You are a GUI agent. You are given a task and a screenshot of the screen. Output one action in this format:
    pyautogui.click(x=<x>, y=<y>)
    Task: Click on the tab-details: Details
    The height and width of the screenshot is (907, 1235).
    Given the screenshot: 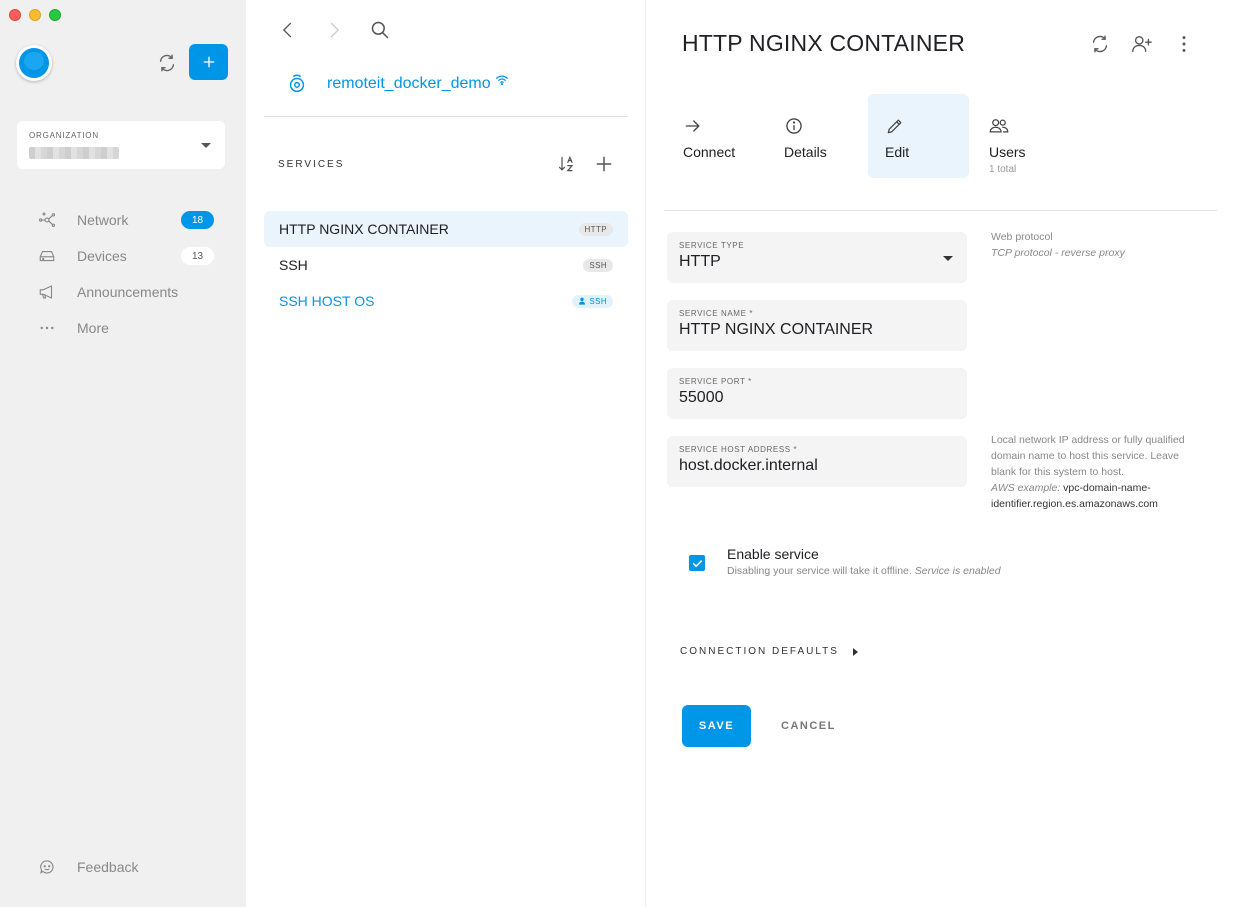 What is the action you would take?
    pyautogui.click(x=817, y=136)
    